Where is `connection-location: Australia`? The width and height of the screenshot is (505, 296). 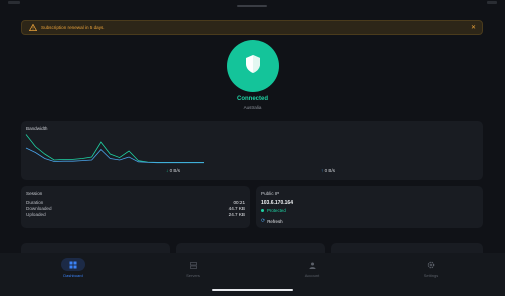
connection-location: Australia is located at coordinates (252, 107).